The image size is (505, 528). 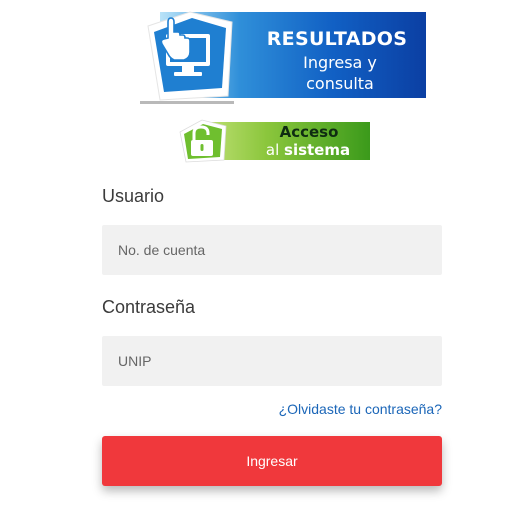 I want to click on login-button: Ingresar, so click(x=272, y=461).